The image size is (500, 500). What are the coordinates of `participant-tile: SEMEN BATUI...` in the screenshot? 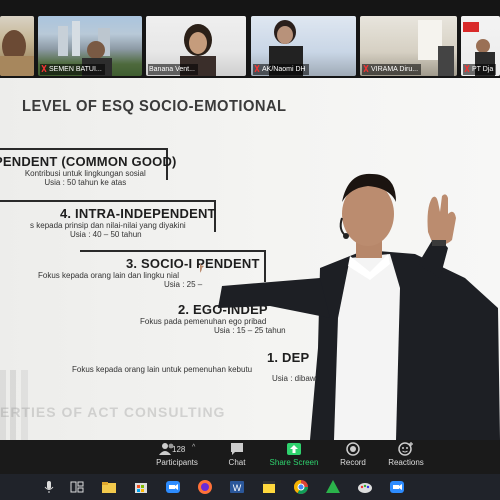 It's located at (90, 46).